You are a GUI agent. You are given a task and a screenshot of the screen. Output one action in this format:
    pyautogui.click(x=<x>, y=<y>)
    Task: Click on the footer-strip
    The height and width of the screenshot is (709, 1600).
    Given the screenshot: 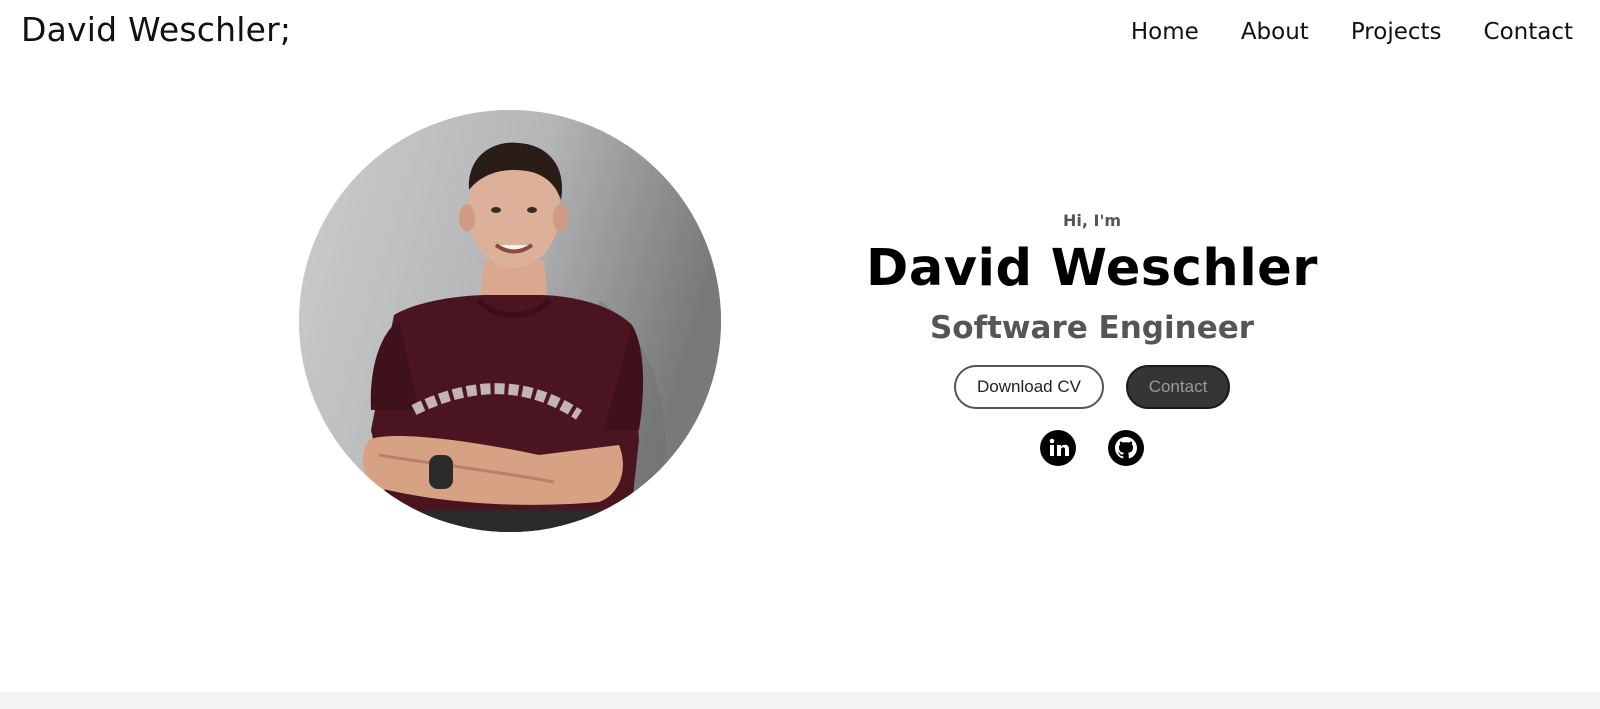 What is the action you would take?
    pyautogui.click(x=800, y=700)
    